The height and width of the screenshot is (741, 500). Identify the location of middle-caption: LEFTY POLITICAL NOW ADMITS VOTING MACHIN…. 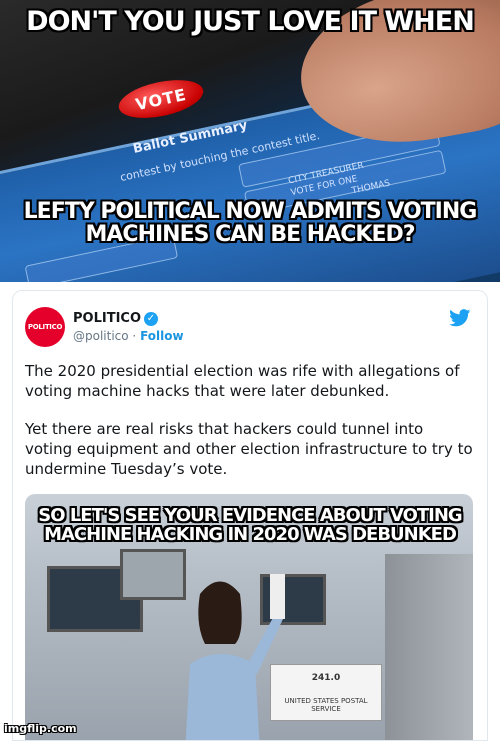
(250, 223).